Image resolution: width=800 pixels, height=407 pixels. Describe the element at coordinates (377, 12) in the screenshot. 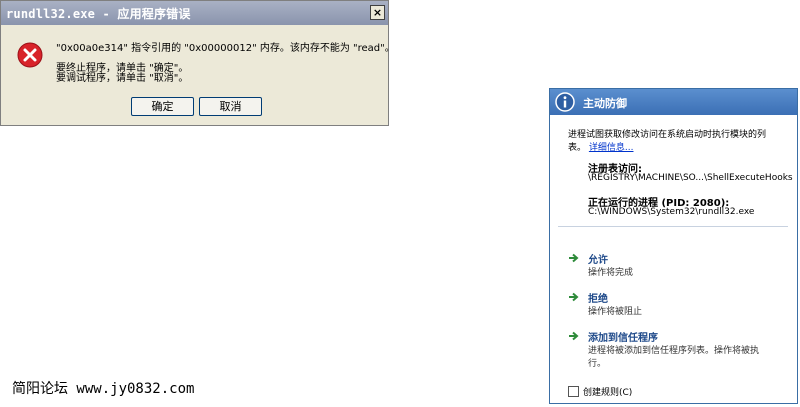

I see `close-button: ×` at that location.